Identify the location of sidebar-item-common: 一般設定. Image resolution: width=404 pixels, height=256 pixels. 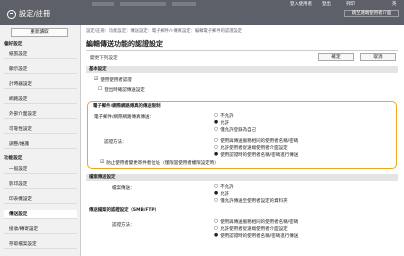
(40, 169).